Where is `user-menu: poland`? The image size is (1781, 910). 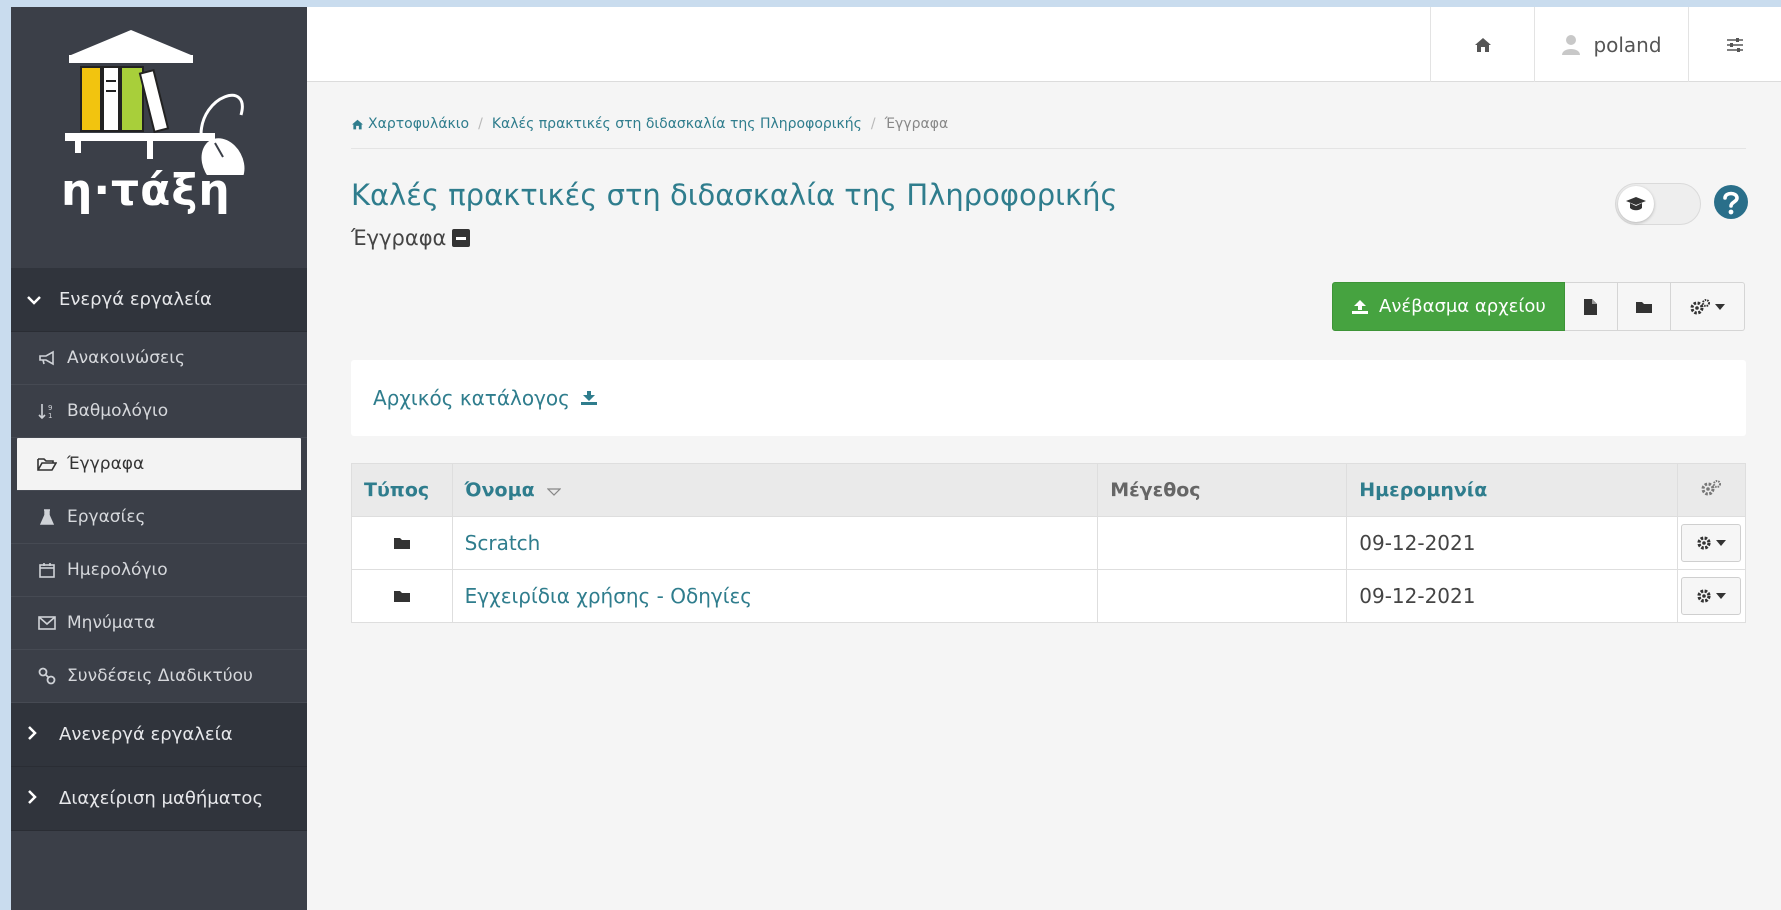 user-menu: poland is located at coordinates (1611, 44).